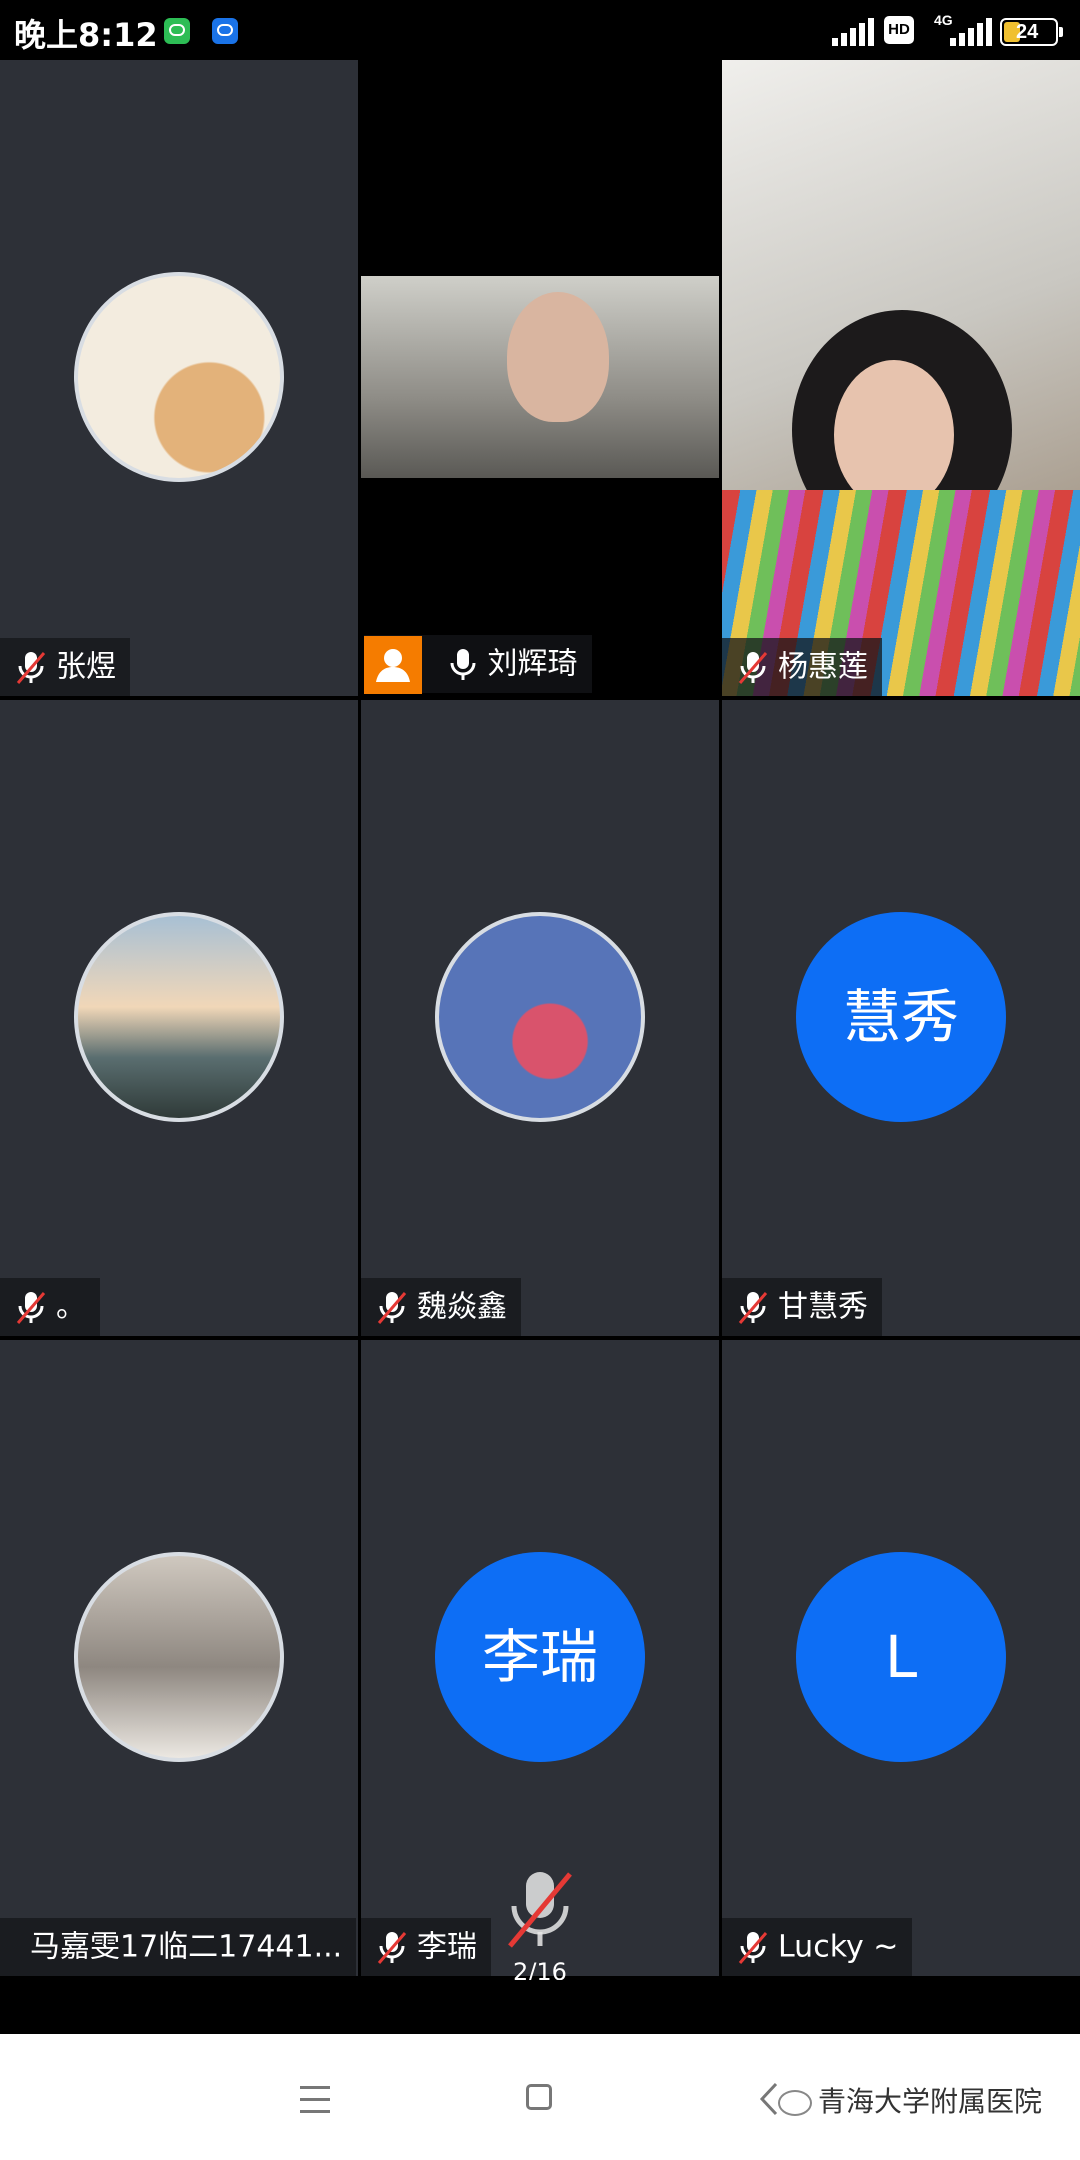 The height and width of the screenshot is (2160, 1080). What do you see at coordinates (65, 667) in the screenshot?
I see `participant-name-tag: 张煜` at bounding box center [65, 667].